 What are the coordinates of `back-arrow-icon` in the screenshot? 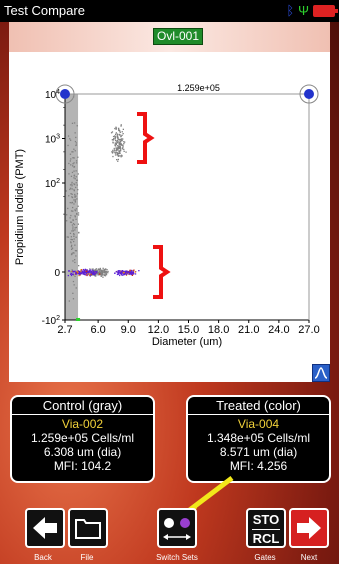 It's located at (45, 528).